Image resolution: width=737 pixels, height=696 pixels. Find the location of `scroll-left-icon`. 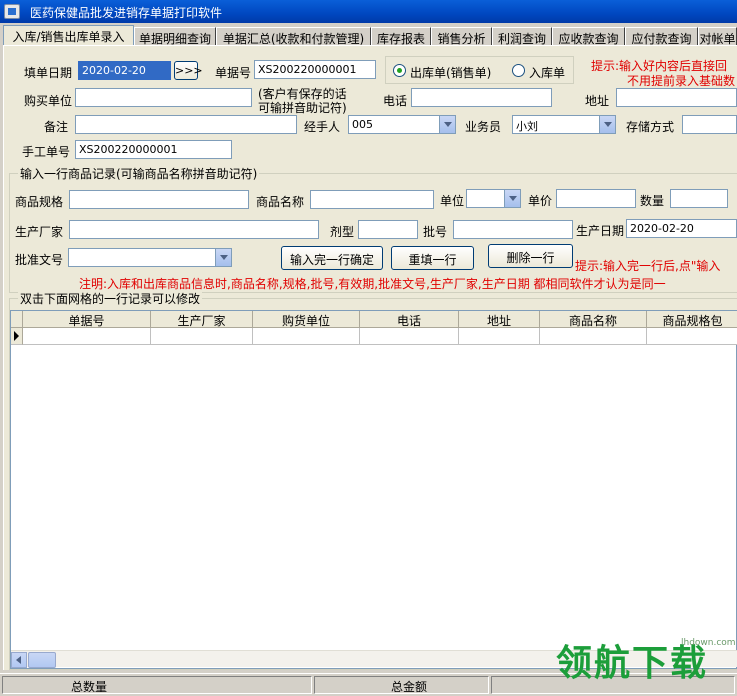

scroll-left-icon is located at coordinates (19, 660).